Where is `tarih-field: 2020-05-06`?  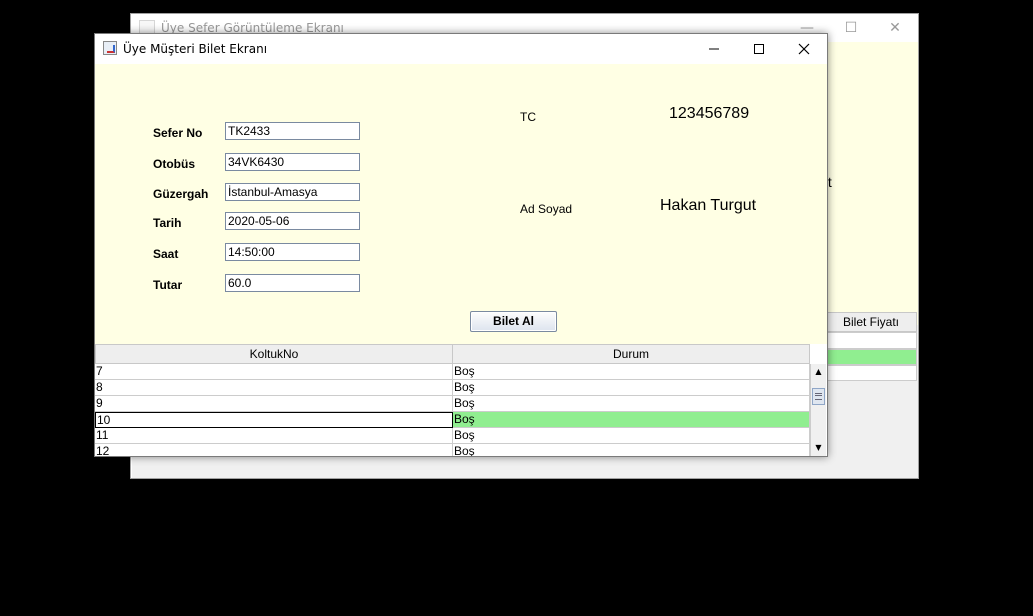 tarih-field: 2020-05-06 is located at coordinates (292, 221).